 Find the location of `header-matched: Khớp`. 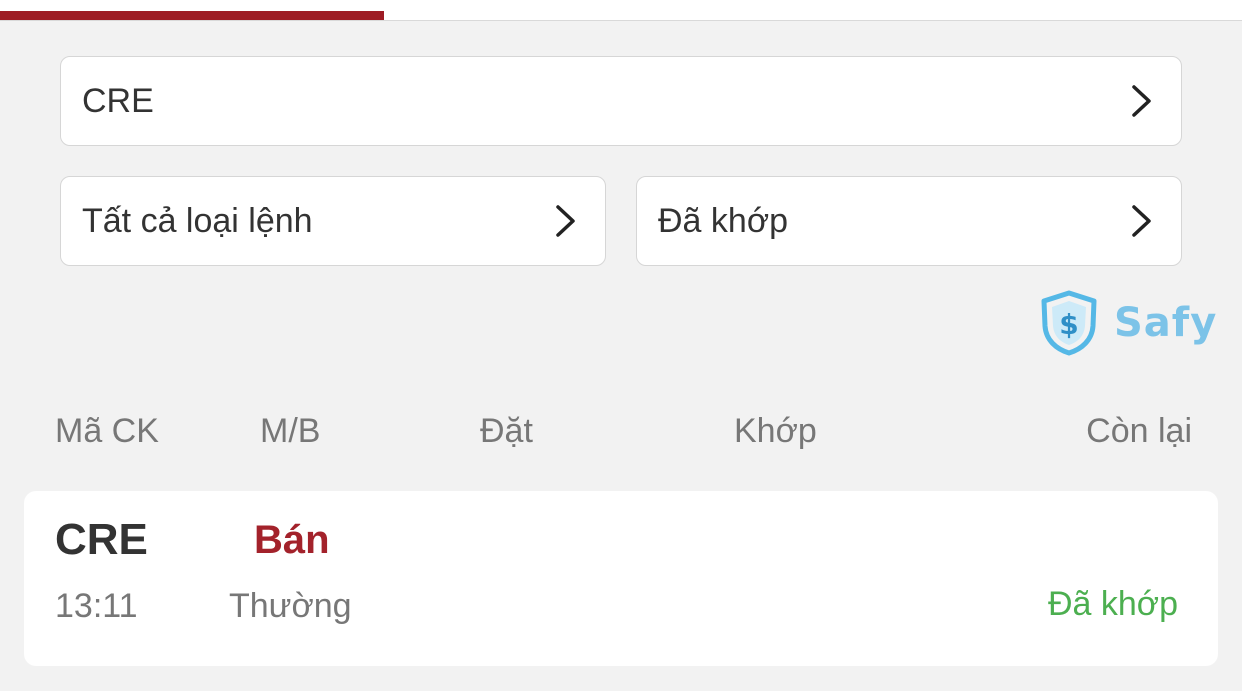

header-matched: Khớp is located at coordinates (775, 431).